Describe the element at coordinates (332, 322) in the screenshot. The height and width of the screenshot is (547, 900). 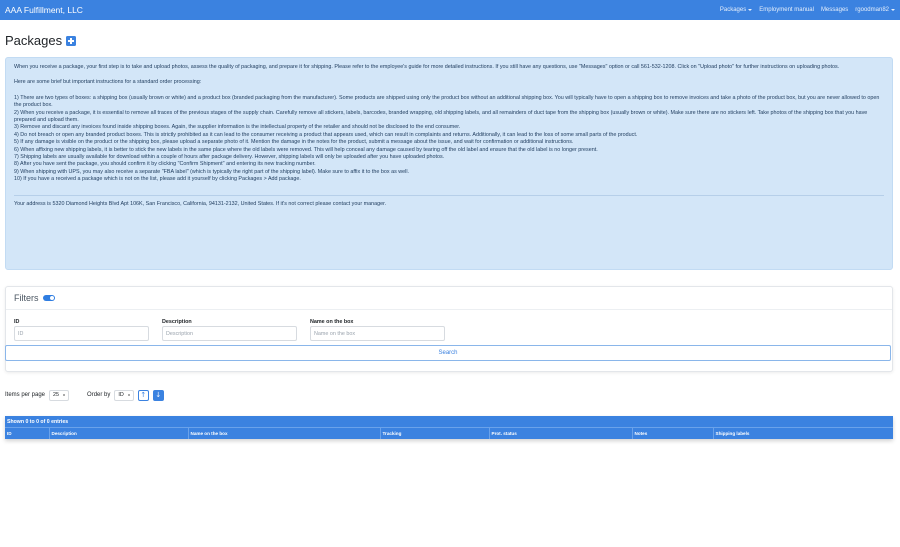
I see `filter-name-on-box-label: Name on the box` at that location.